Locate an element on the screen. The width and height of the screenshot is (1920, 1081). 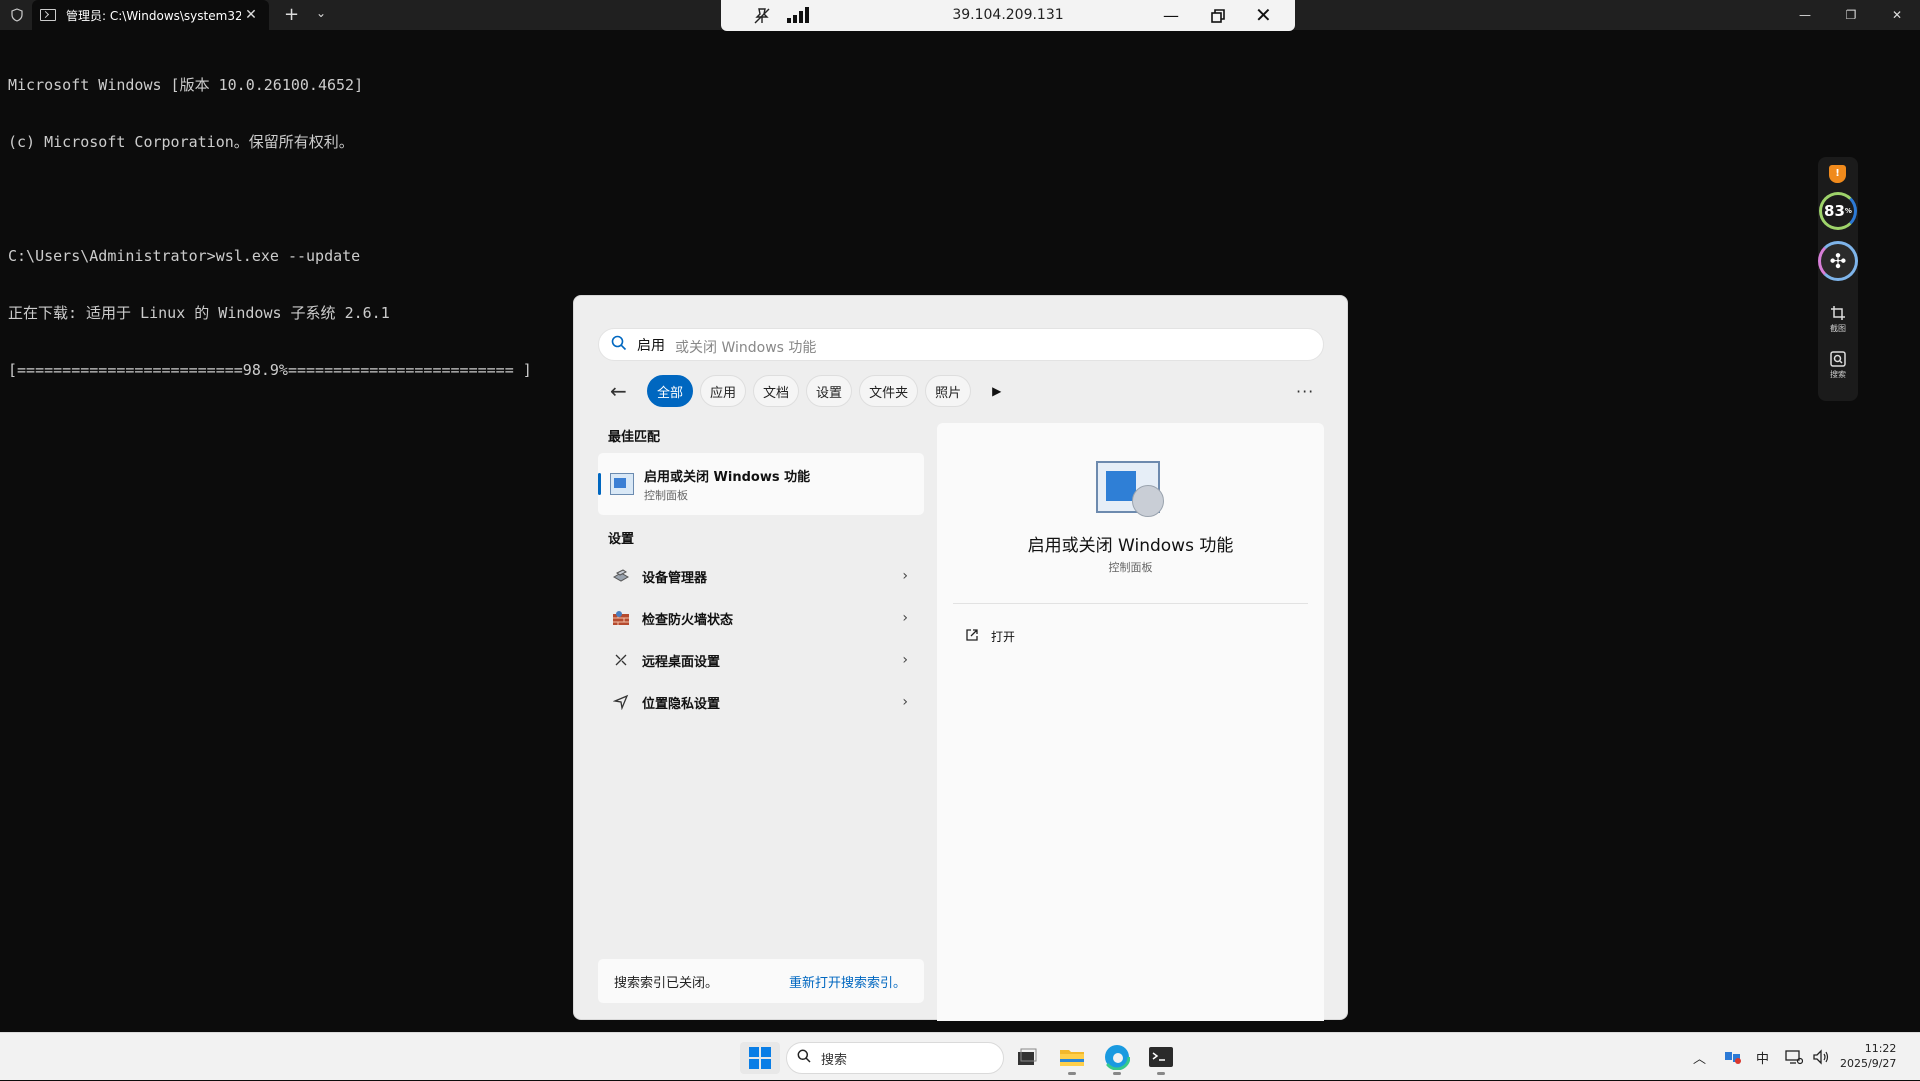
settings-item-label: 设备管理器 is located at coordinates (675, 578).